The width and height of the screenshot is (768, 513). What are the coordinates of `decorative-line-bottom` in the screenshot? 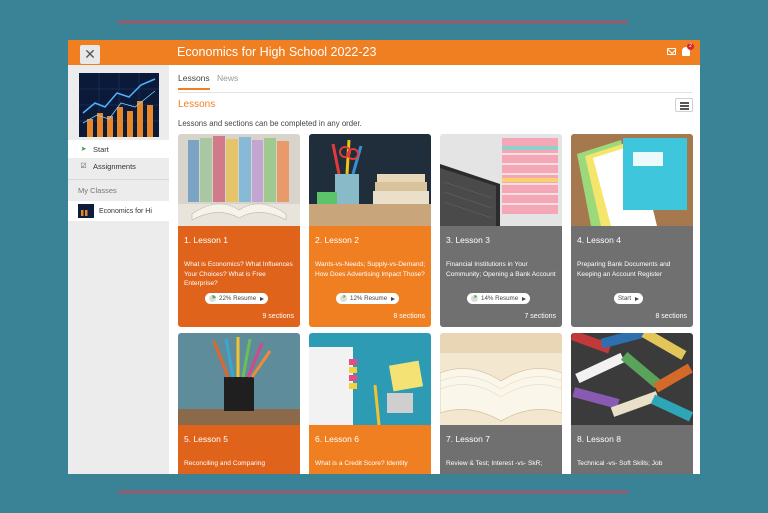 It's located at (373, 492).